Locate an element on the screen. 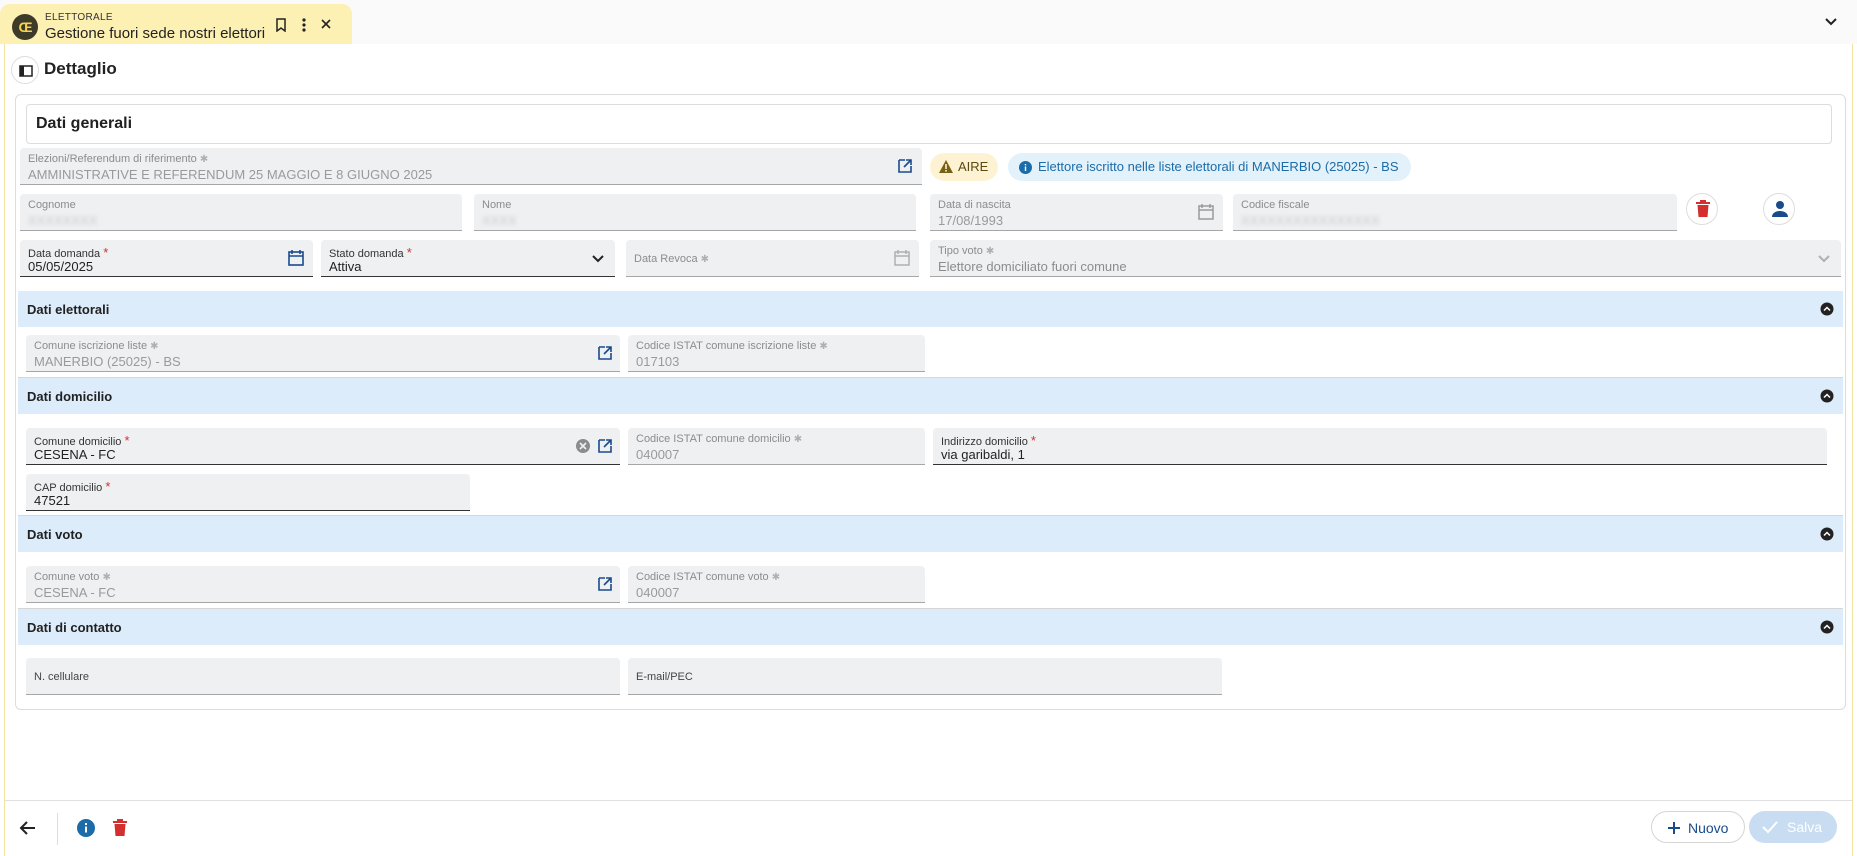 The width and height of the screenshot is (1857, 856). email-input: E-mail/PEC is located at coordinates (925, 676).